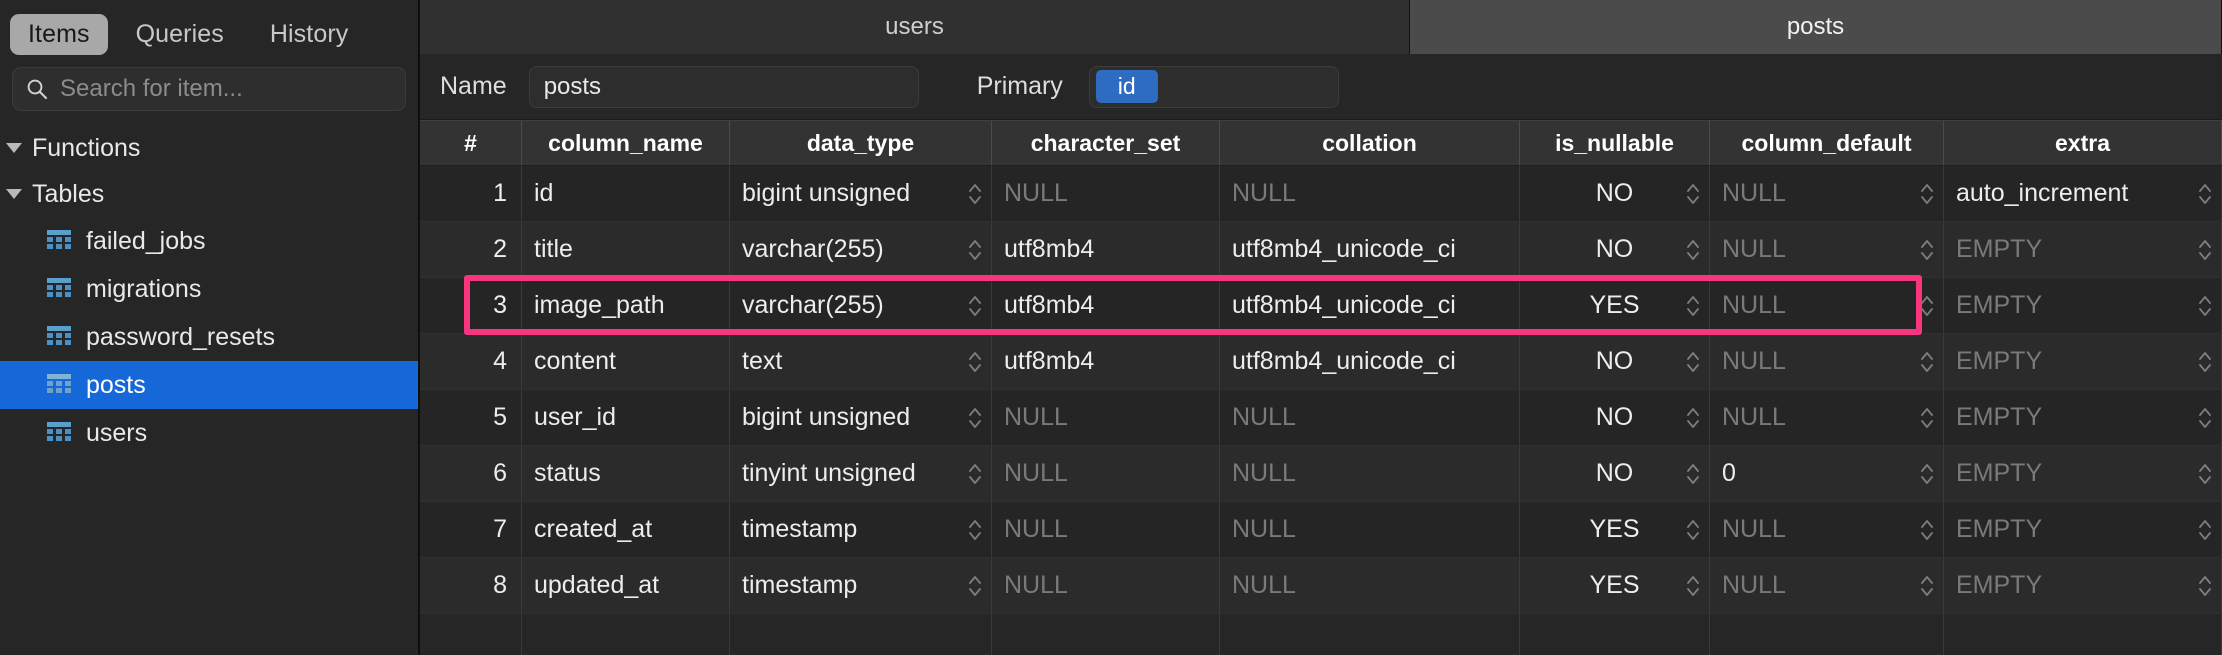 The width and height of the screenshot is (2222, 655). What do you see at coordinates (309, 34) in the screenshot?
I see `sidebar-tab-history: History` at bounding box center [309, 34].